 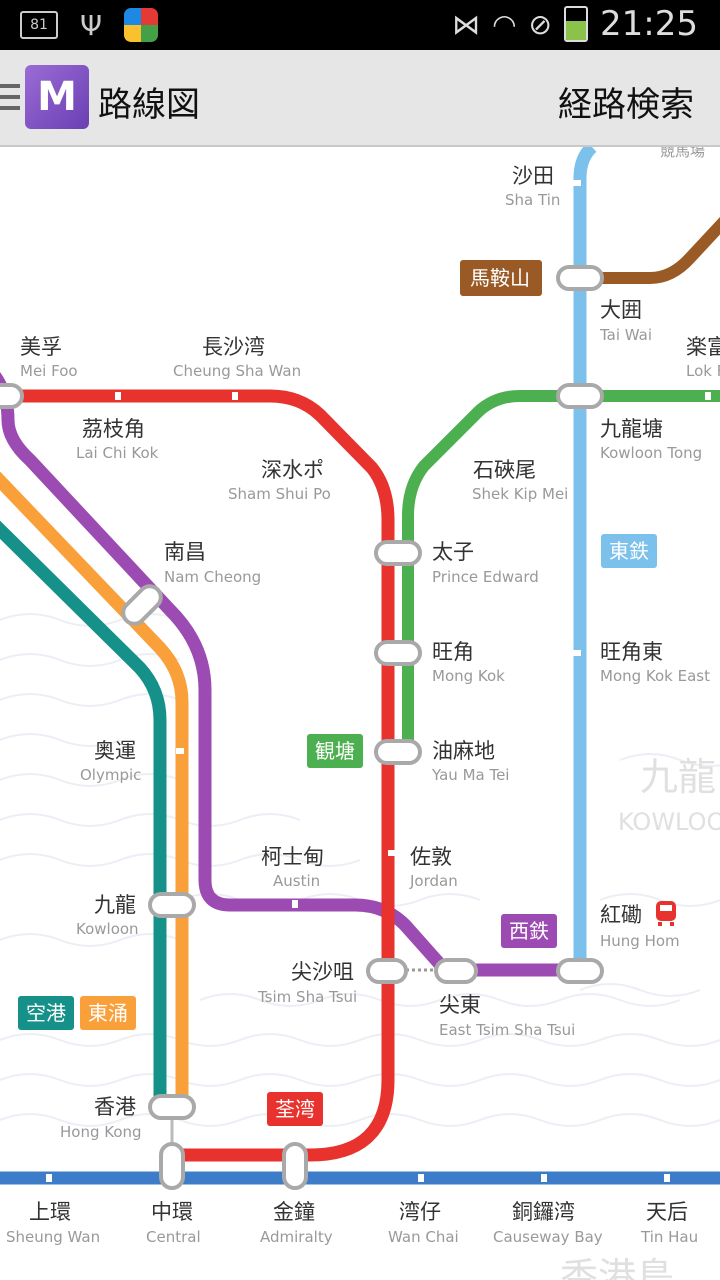 I want to click on station-tai-wai: 大囲 Tai Wai, so click(x=625, y=321).